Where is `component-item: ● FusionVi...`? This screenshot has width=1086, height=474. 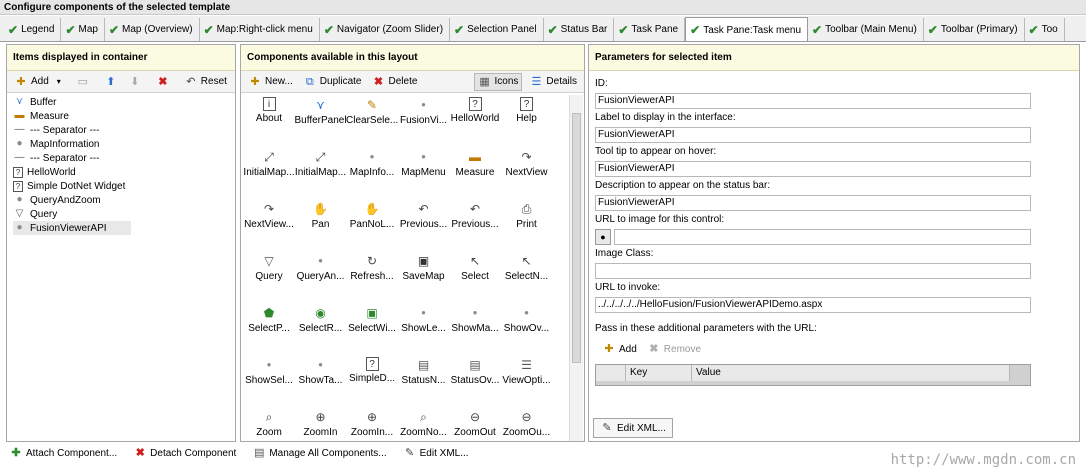
component-item: ● FusionVi... is located at coordinates (424, 121).